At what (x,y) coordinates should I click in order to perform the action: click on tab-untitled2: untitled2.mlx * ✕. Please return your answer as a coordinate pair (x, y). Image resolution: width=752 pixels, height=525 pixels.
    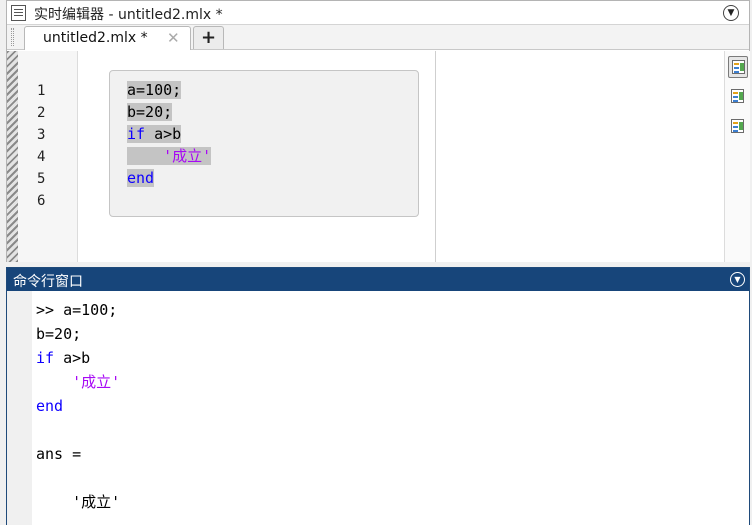
    Looking at the image, I should click on (107, 38).